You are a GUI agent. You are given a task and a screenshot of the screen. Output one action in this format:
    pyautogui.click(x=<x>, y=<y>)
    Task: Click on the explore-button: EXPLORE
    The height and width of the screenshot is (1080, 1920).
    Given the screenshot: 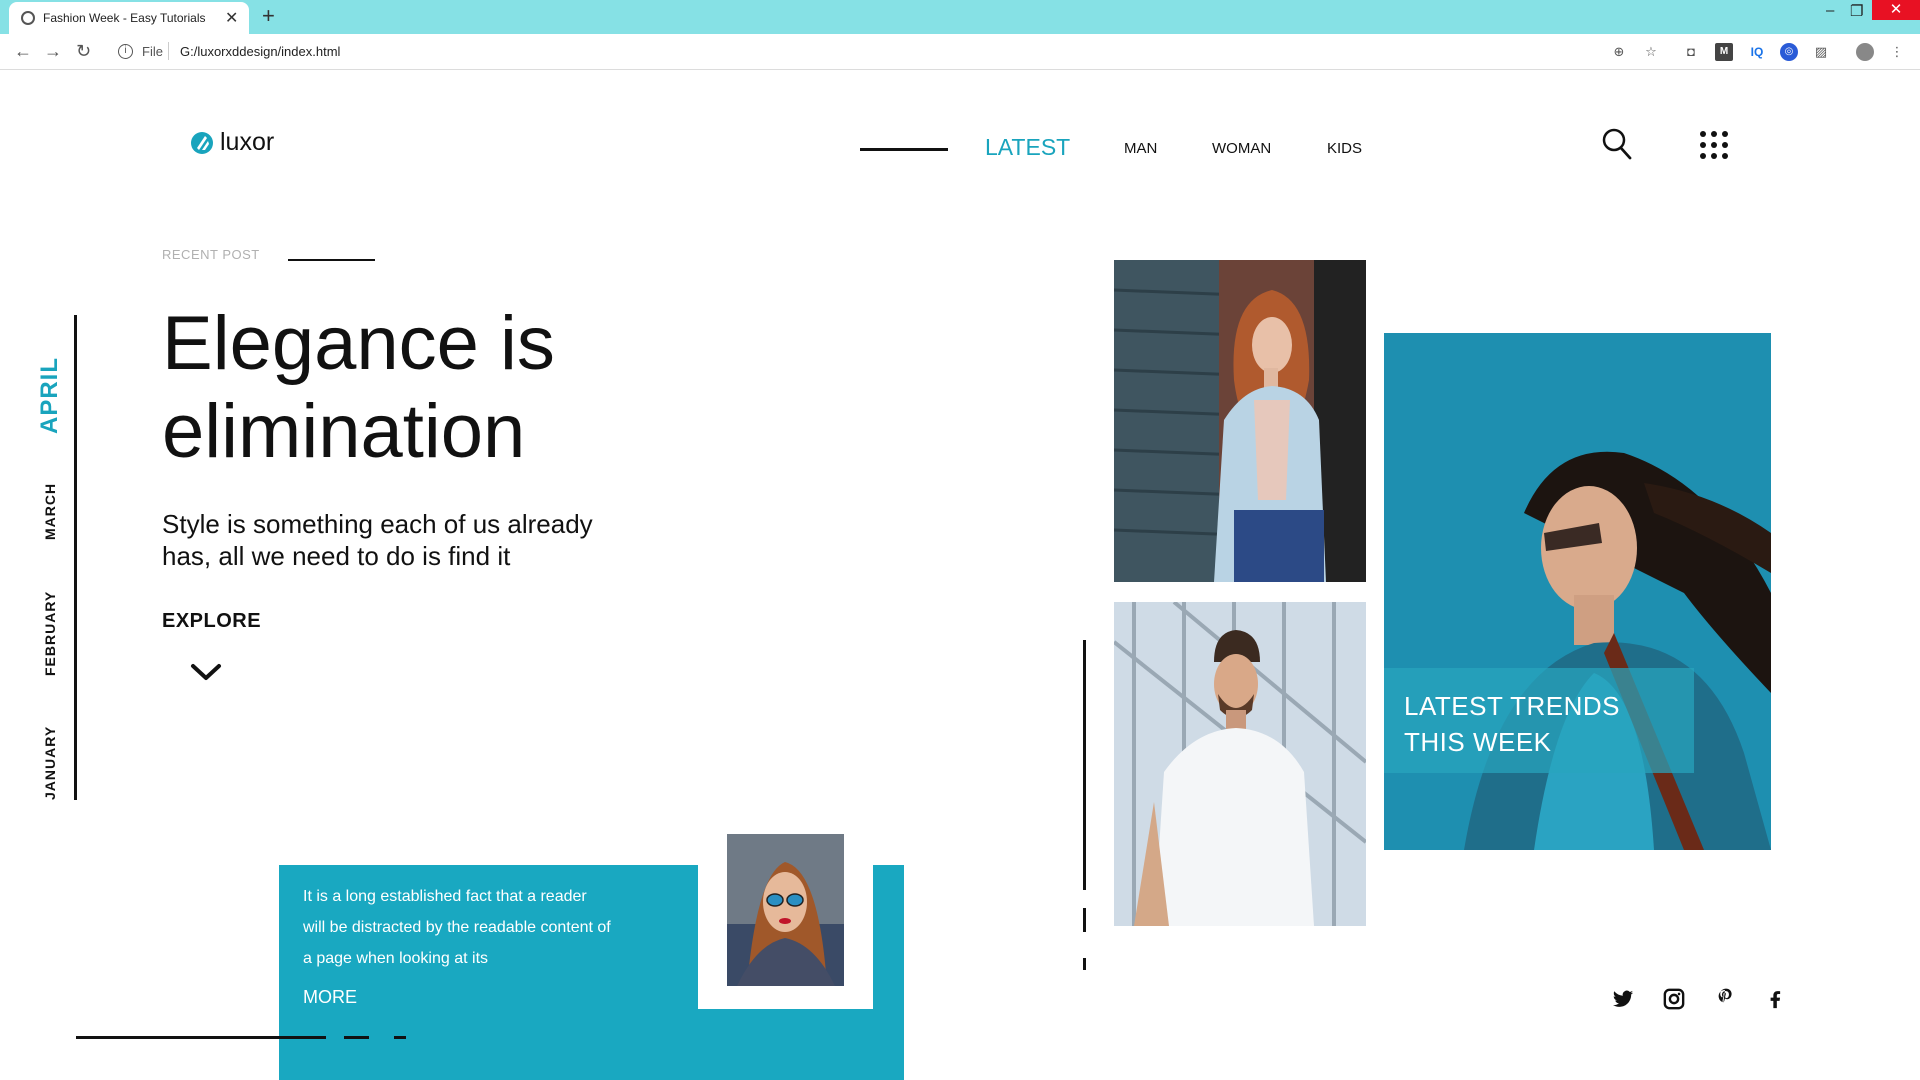 What is the action you would take?
    pyautogui.click(x=211, y=621)
    